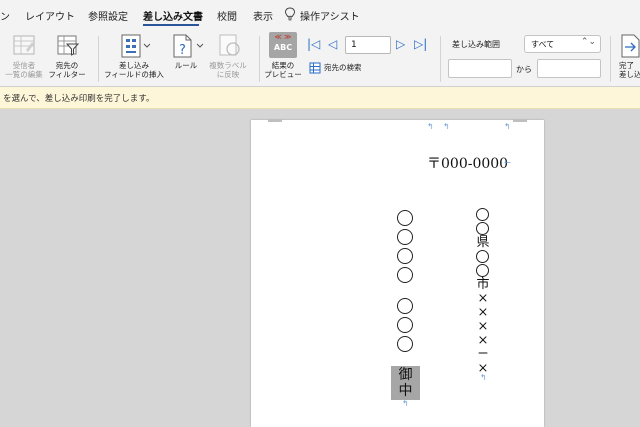  I want to click on message-bar: を選んで、差し込み印刷を完了します。, so click(320, 98).